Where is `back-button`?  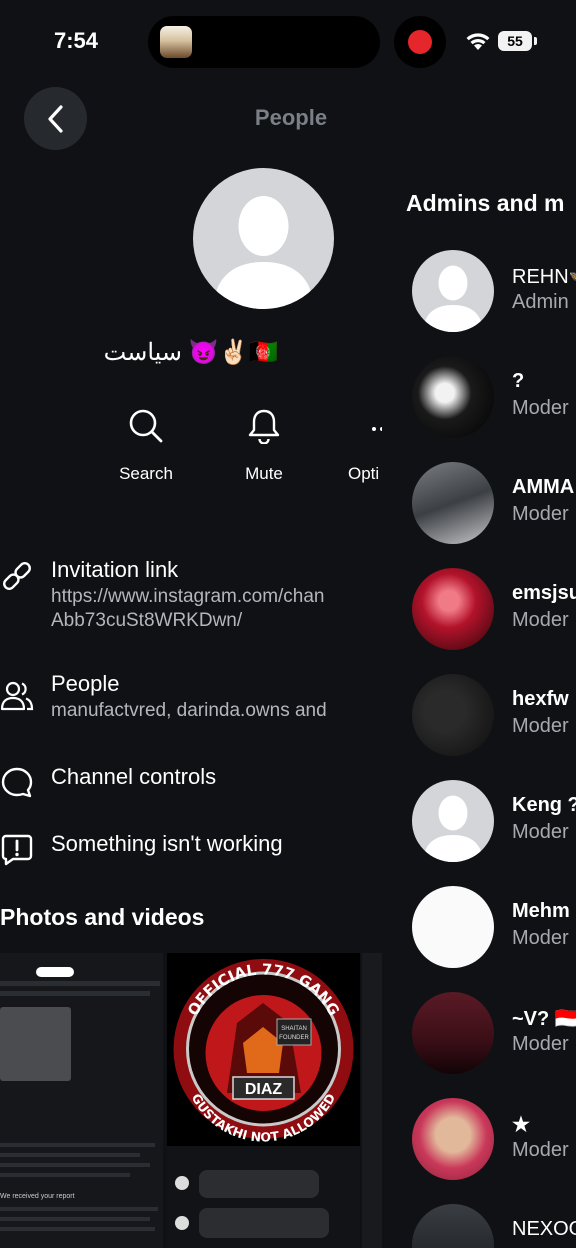 back-button is located at coordinates (55, 118).